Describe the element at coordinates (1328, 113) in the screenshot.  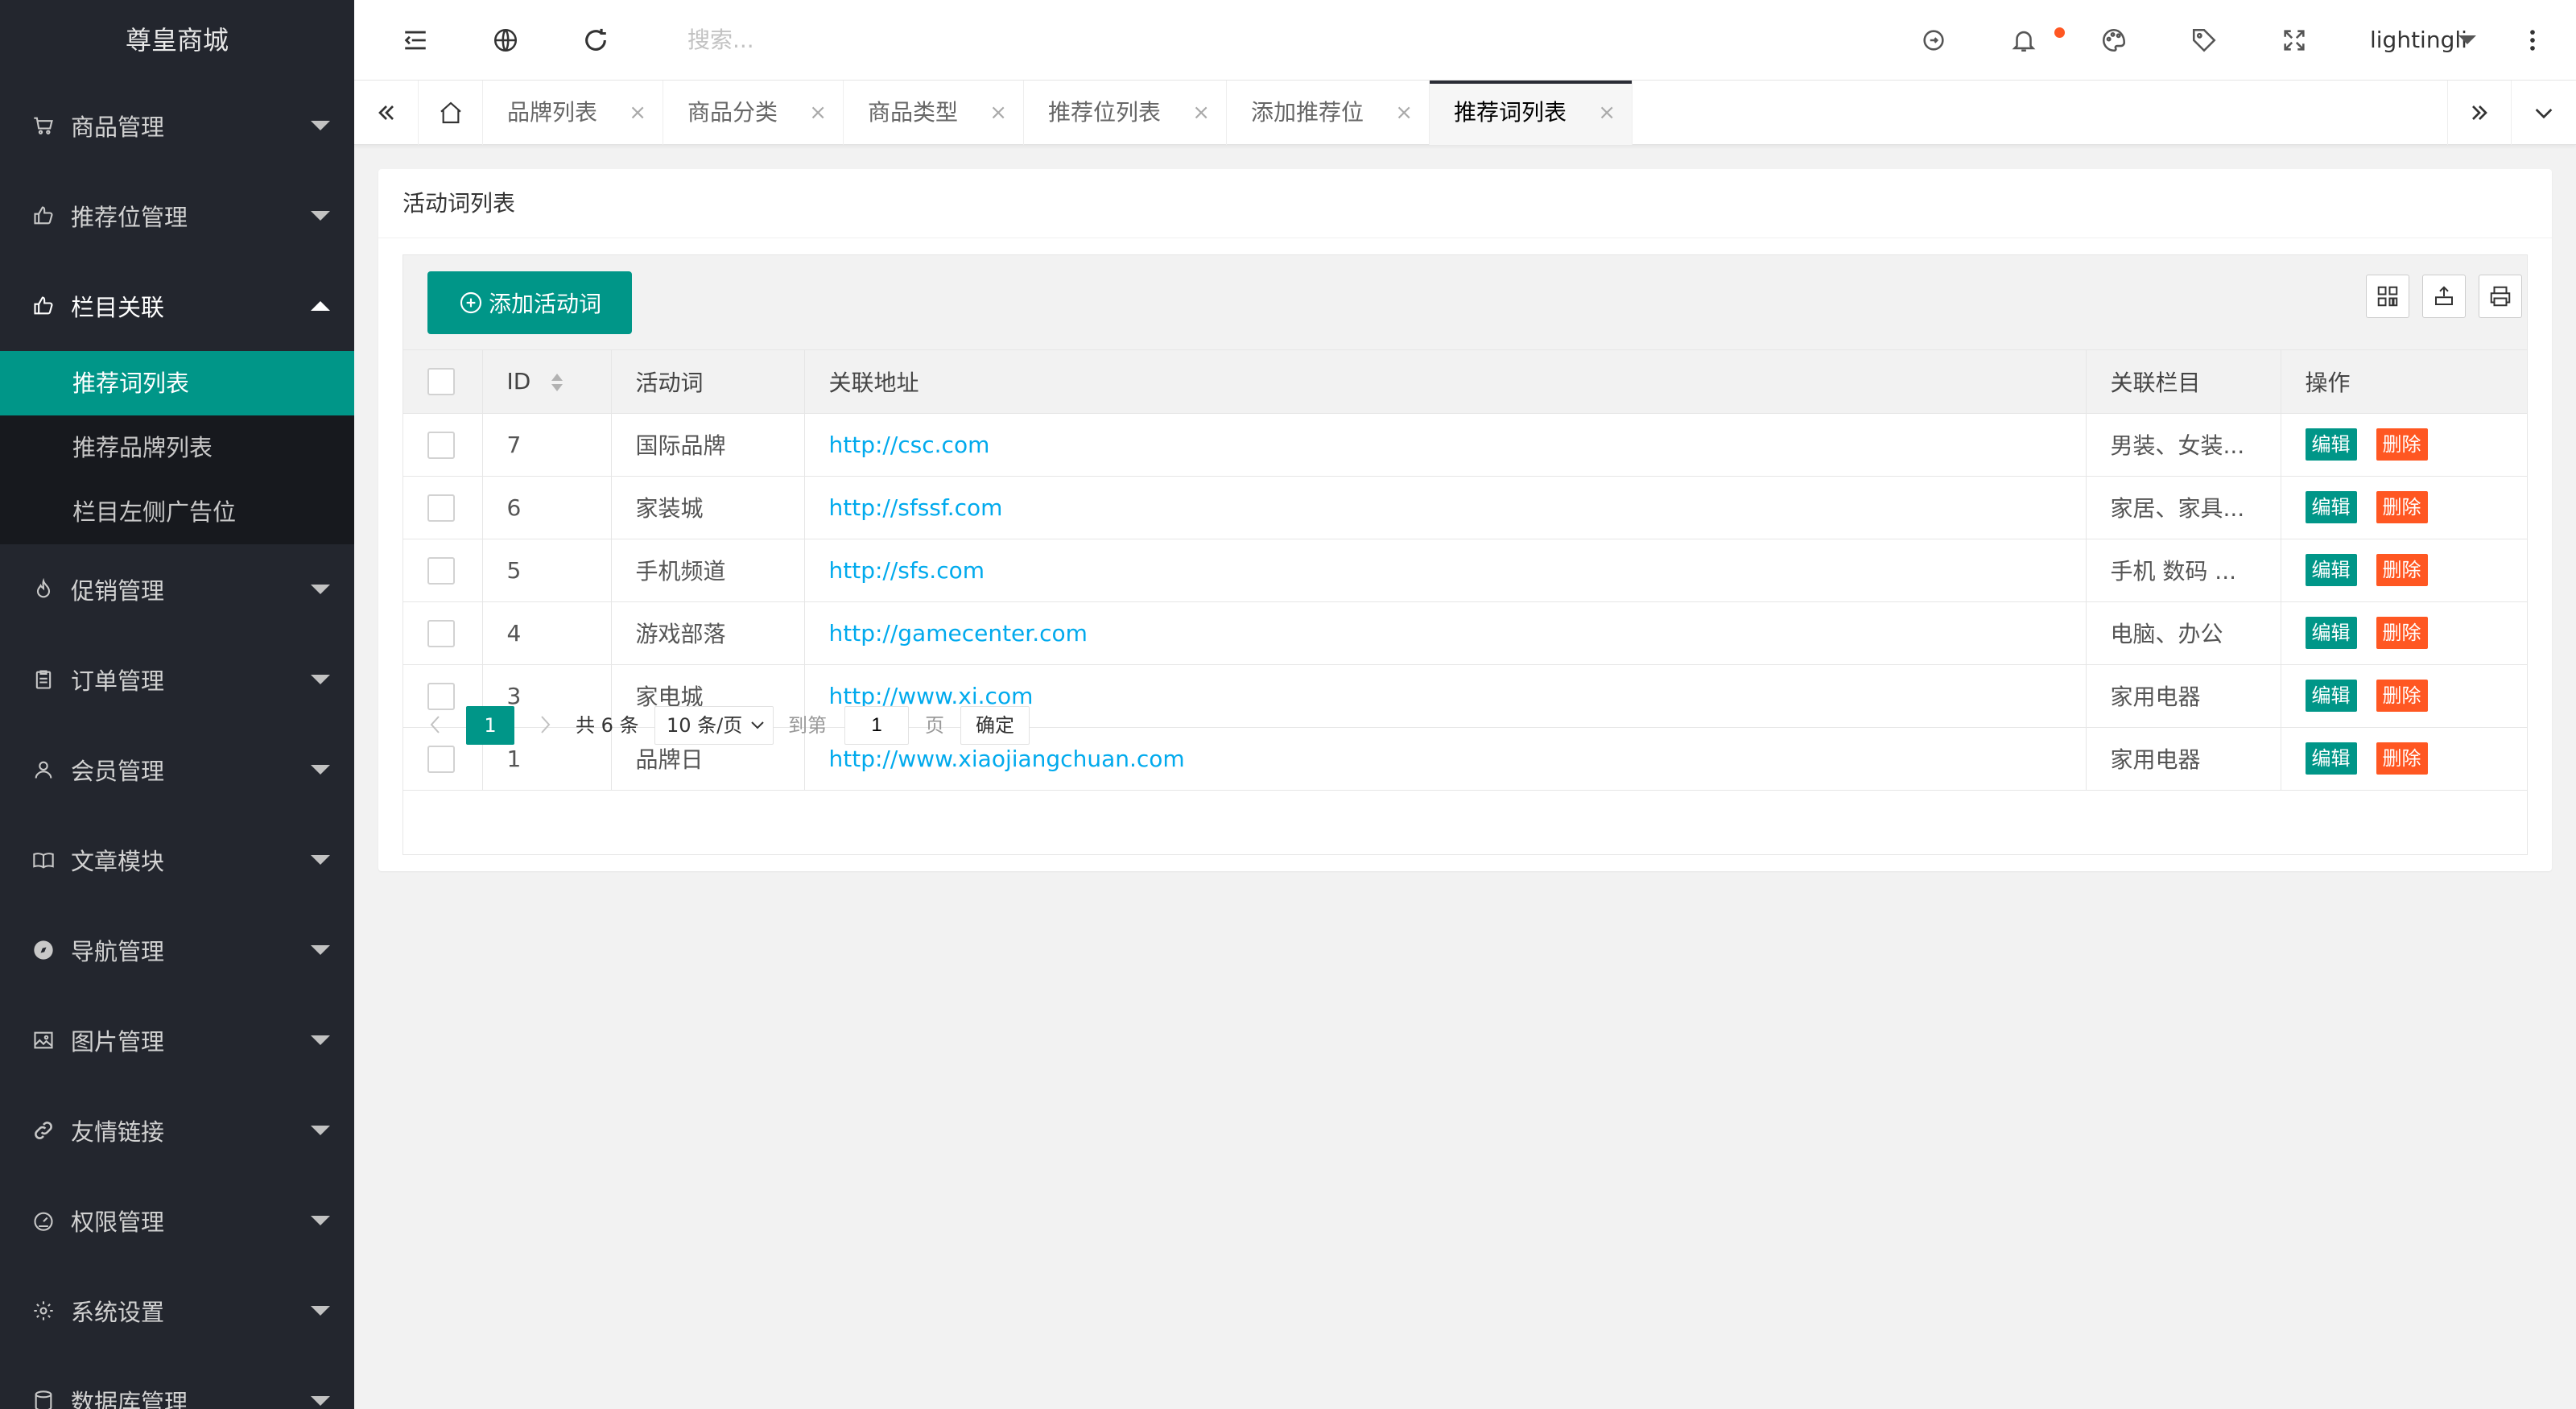
I see `tab-add-recommend-position: 添加推荐位 ×` at that location.